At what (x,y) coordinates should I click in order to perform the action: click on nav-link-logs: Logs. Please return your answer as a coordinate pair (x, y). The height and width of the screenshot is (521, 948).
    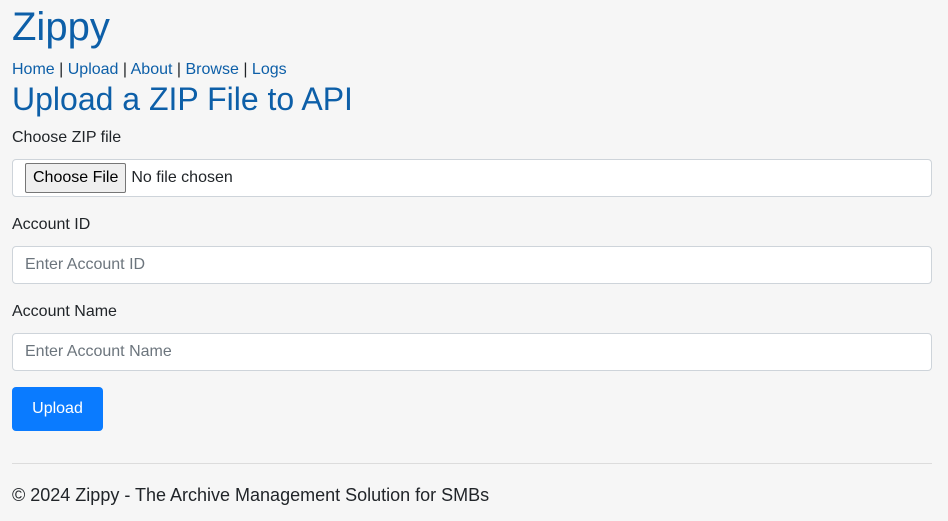
    Looking at the image, I should click on (269, 69).